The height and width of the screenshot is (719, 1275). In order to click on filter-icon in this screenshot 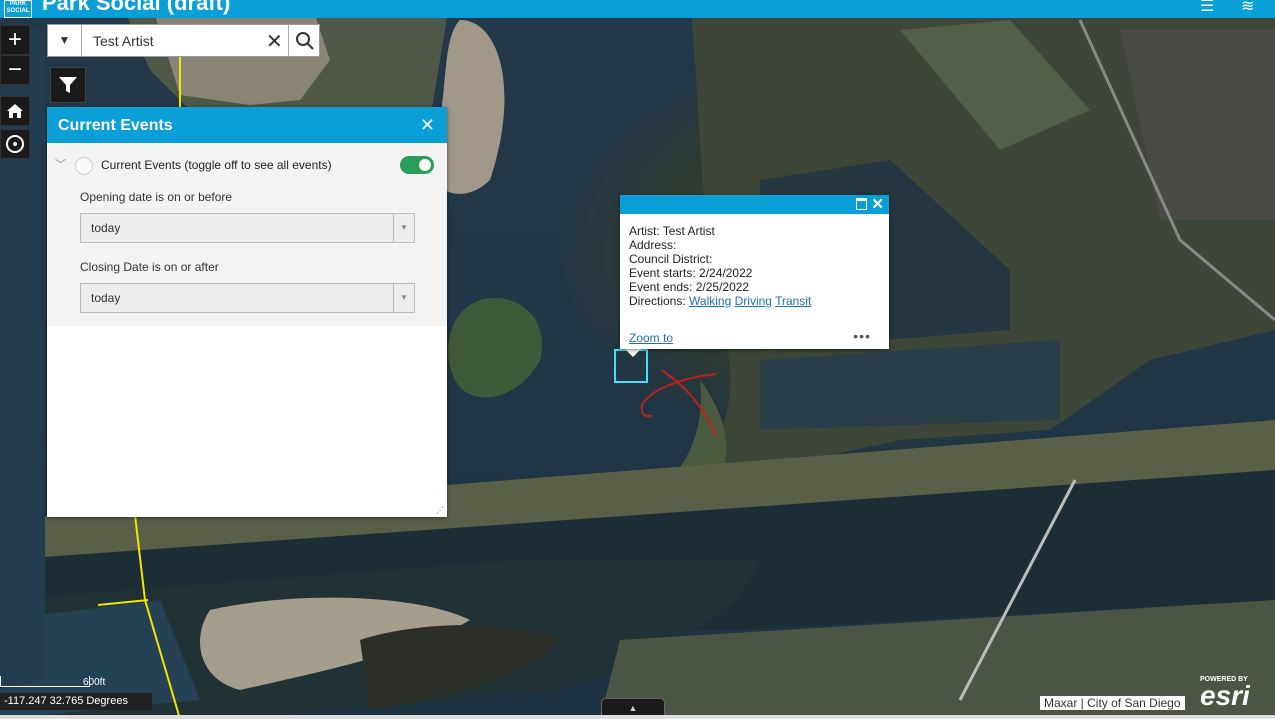, I will do `click(68, 85)`.